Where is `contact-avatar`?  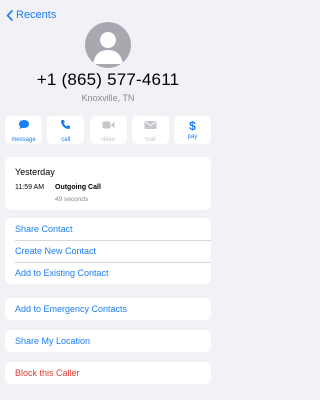
contact-avatar is located at coordinates (108, 45).